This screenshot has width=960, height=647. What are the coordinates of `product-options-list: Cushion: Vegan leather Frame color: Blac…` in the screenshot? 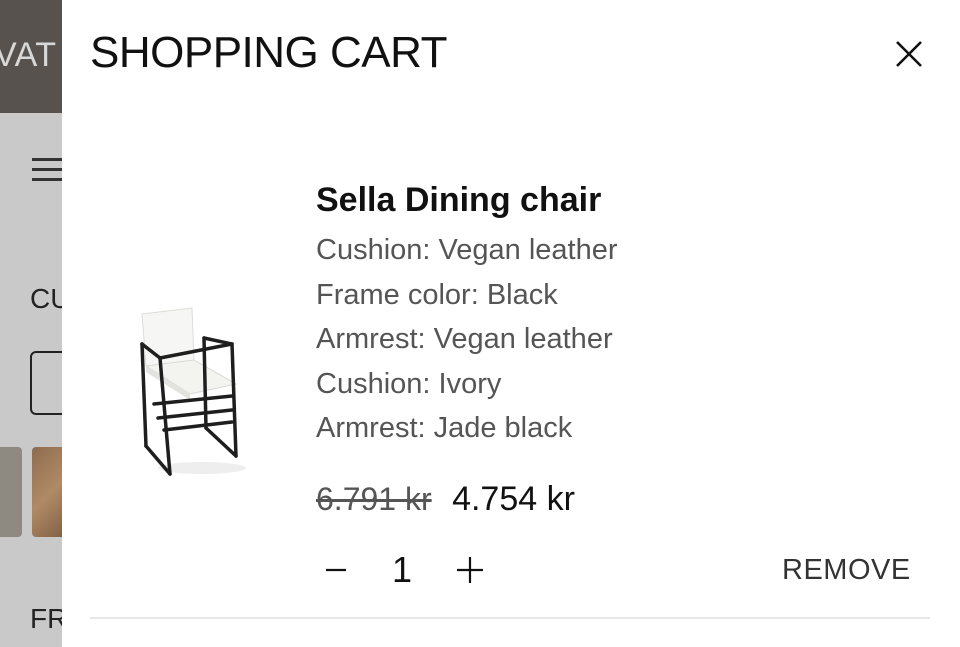 It's located at (467, 339).